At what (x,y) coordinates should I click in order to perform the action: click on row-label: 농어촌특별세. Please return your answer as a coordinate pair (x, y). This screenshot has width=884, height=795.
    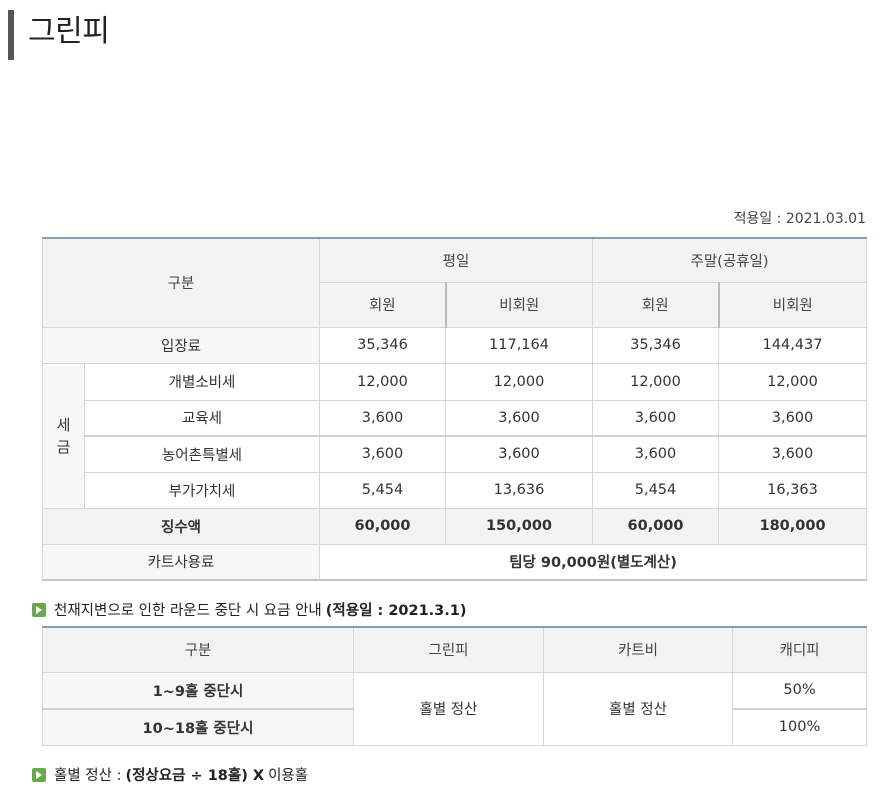
    Looking at the image, I should click on (202, 454).